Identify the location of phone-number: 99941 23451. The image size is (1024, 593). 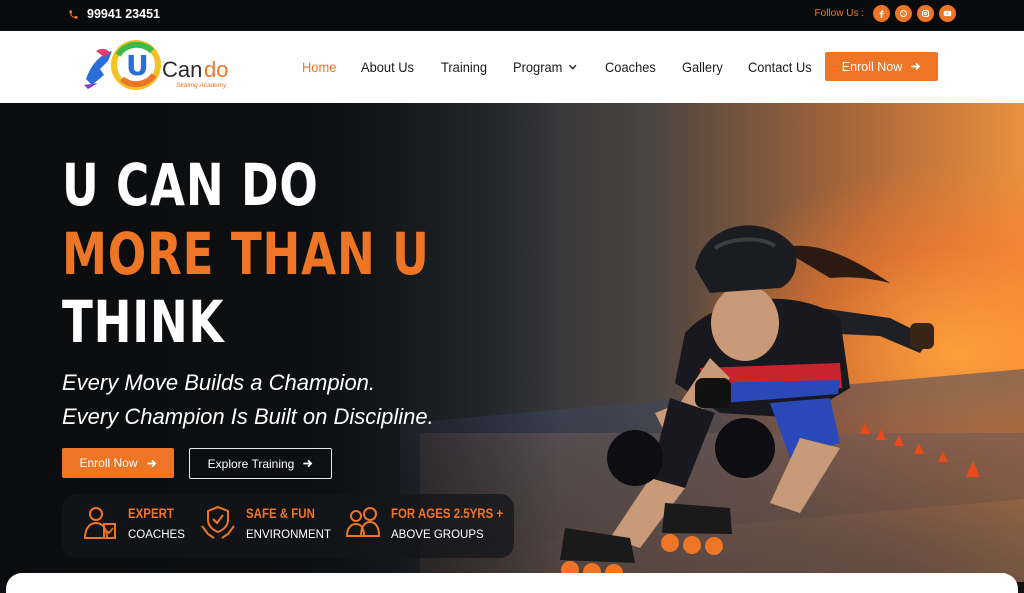
(123, 14).